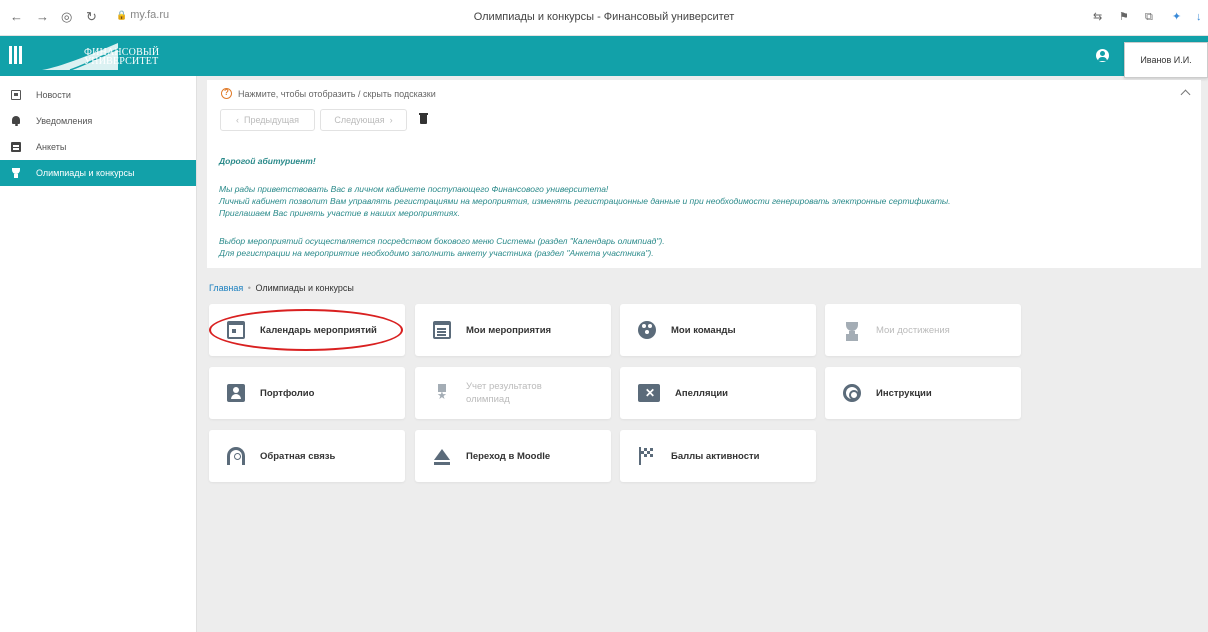 The width and height of the screenshot is (1208, 632). Describe the element at coordinates (271, 120) in the screenshot. I see `prev-hint-label: Предыдущая` at that location.